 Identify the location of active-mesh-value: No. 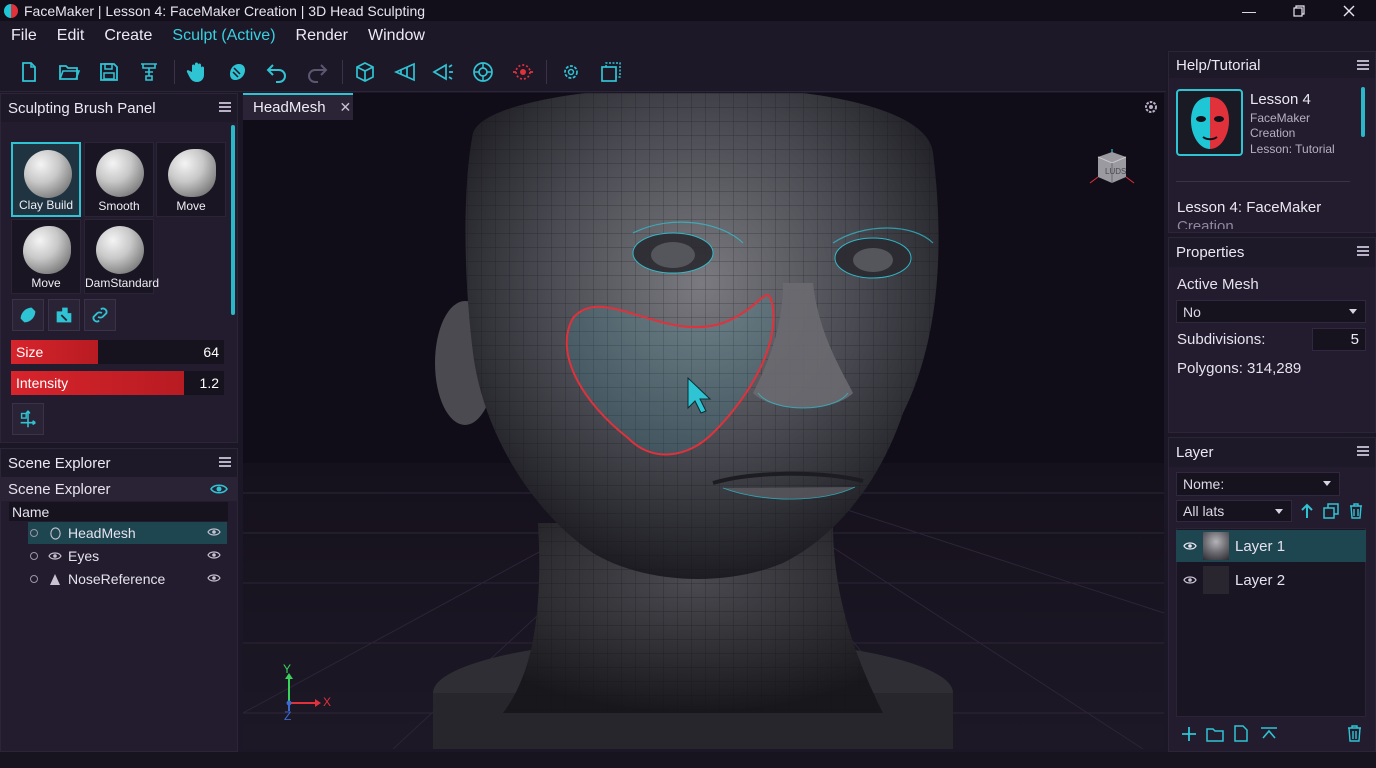
(1192, 311).